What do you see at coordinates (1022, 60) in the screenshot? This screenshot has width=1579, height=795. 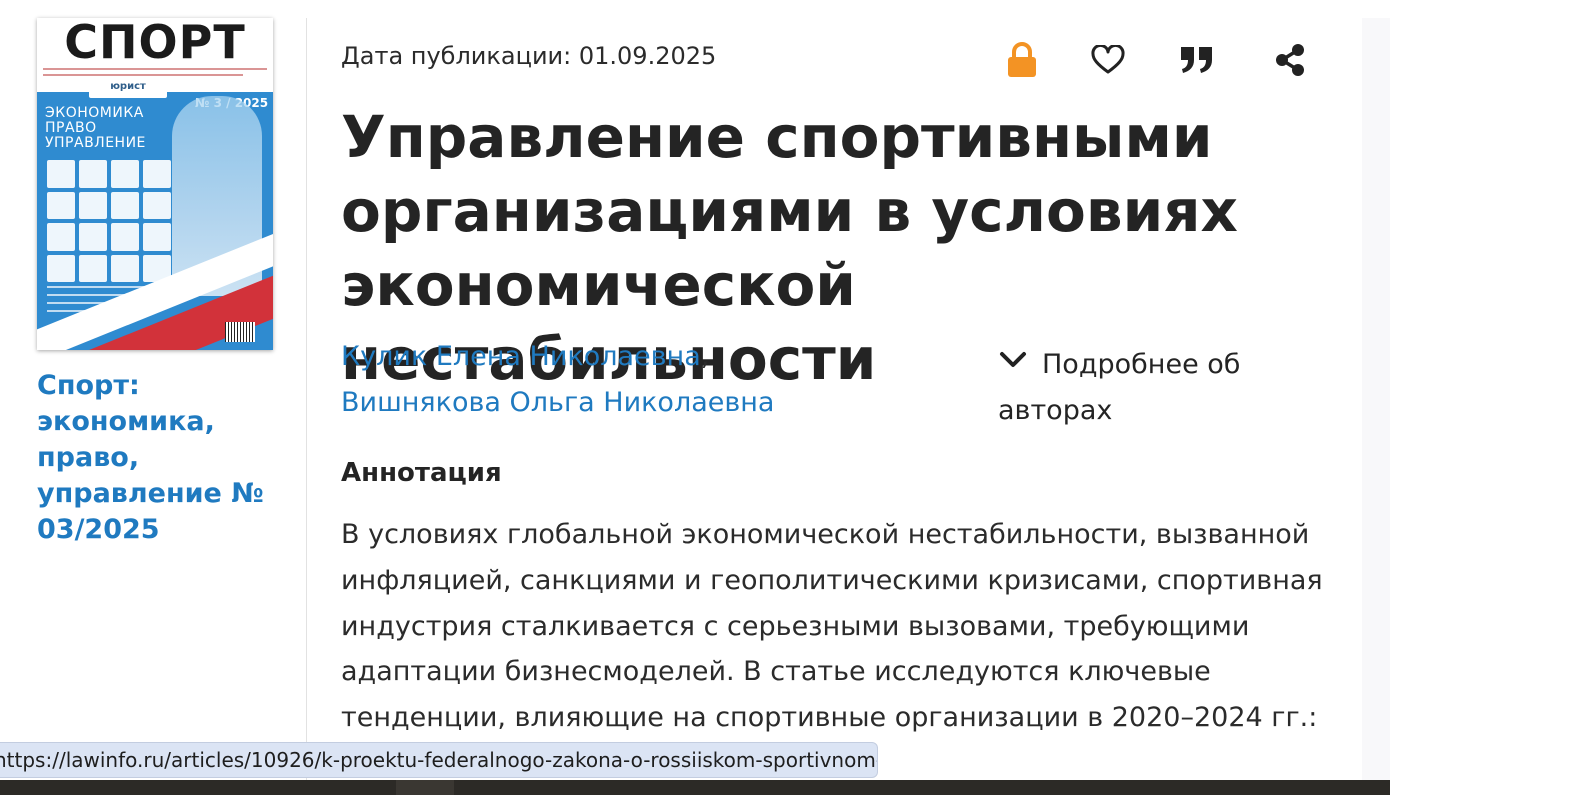 I see `lock-icon` at bounding box center [1022, 60].